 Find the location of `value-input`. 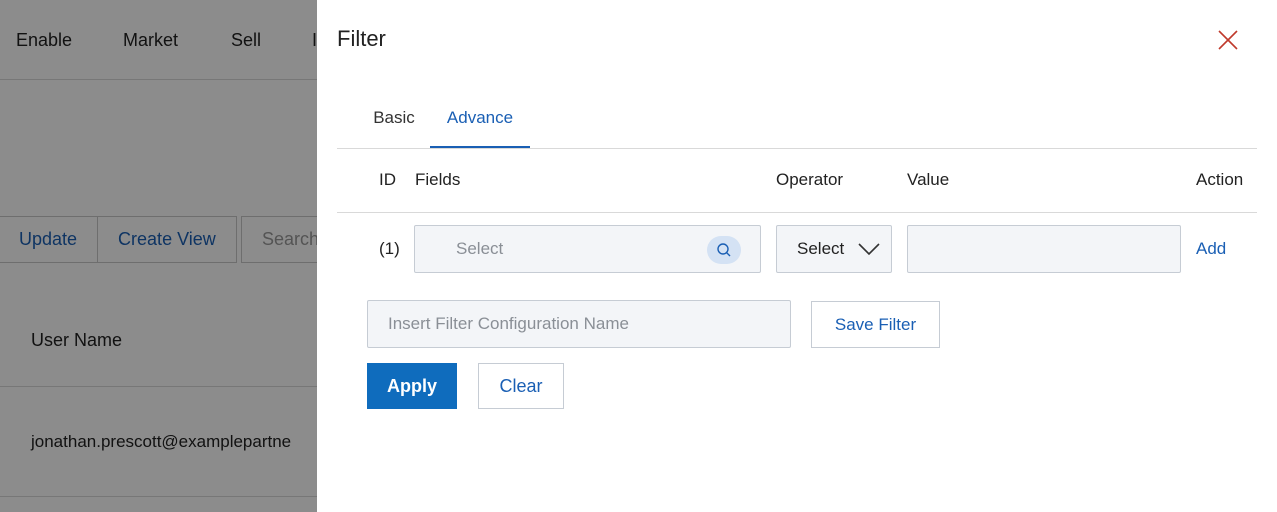

value-input is located at coordinates (1044, 249).